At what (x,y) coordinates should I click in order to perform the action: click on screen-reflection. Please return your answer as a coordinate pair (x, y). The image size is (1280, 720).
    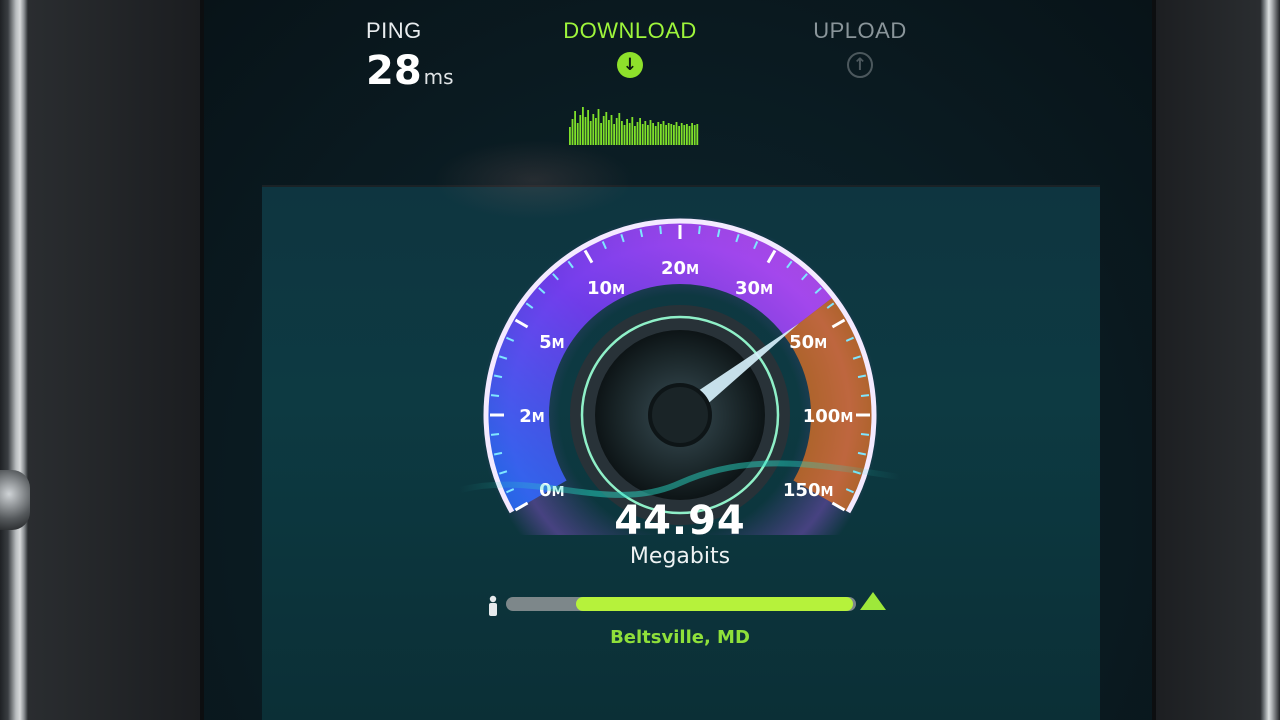
    Looking at the image, I should click on (534, 180).